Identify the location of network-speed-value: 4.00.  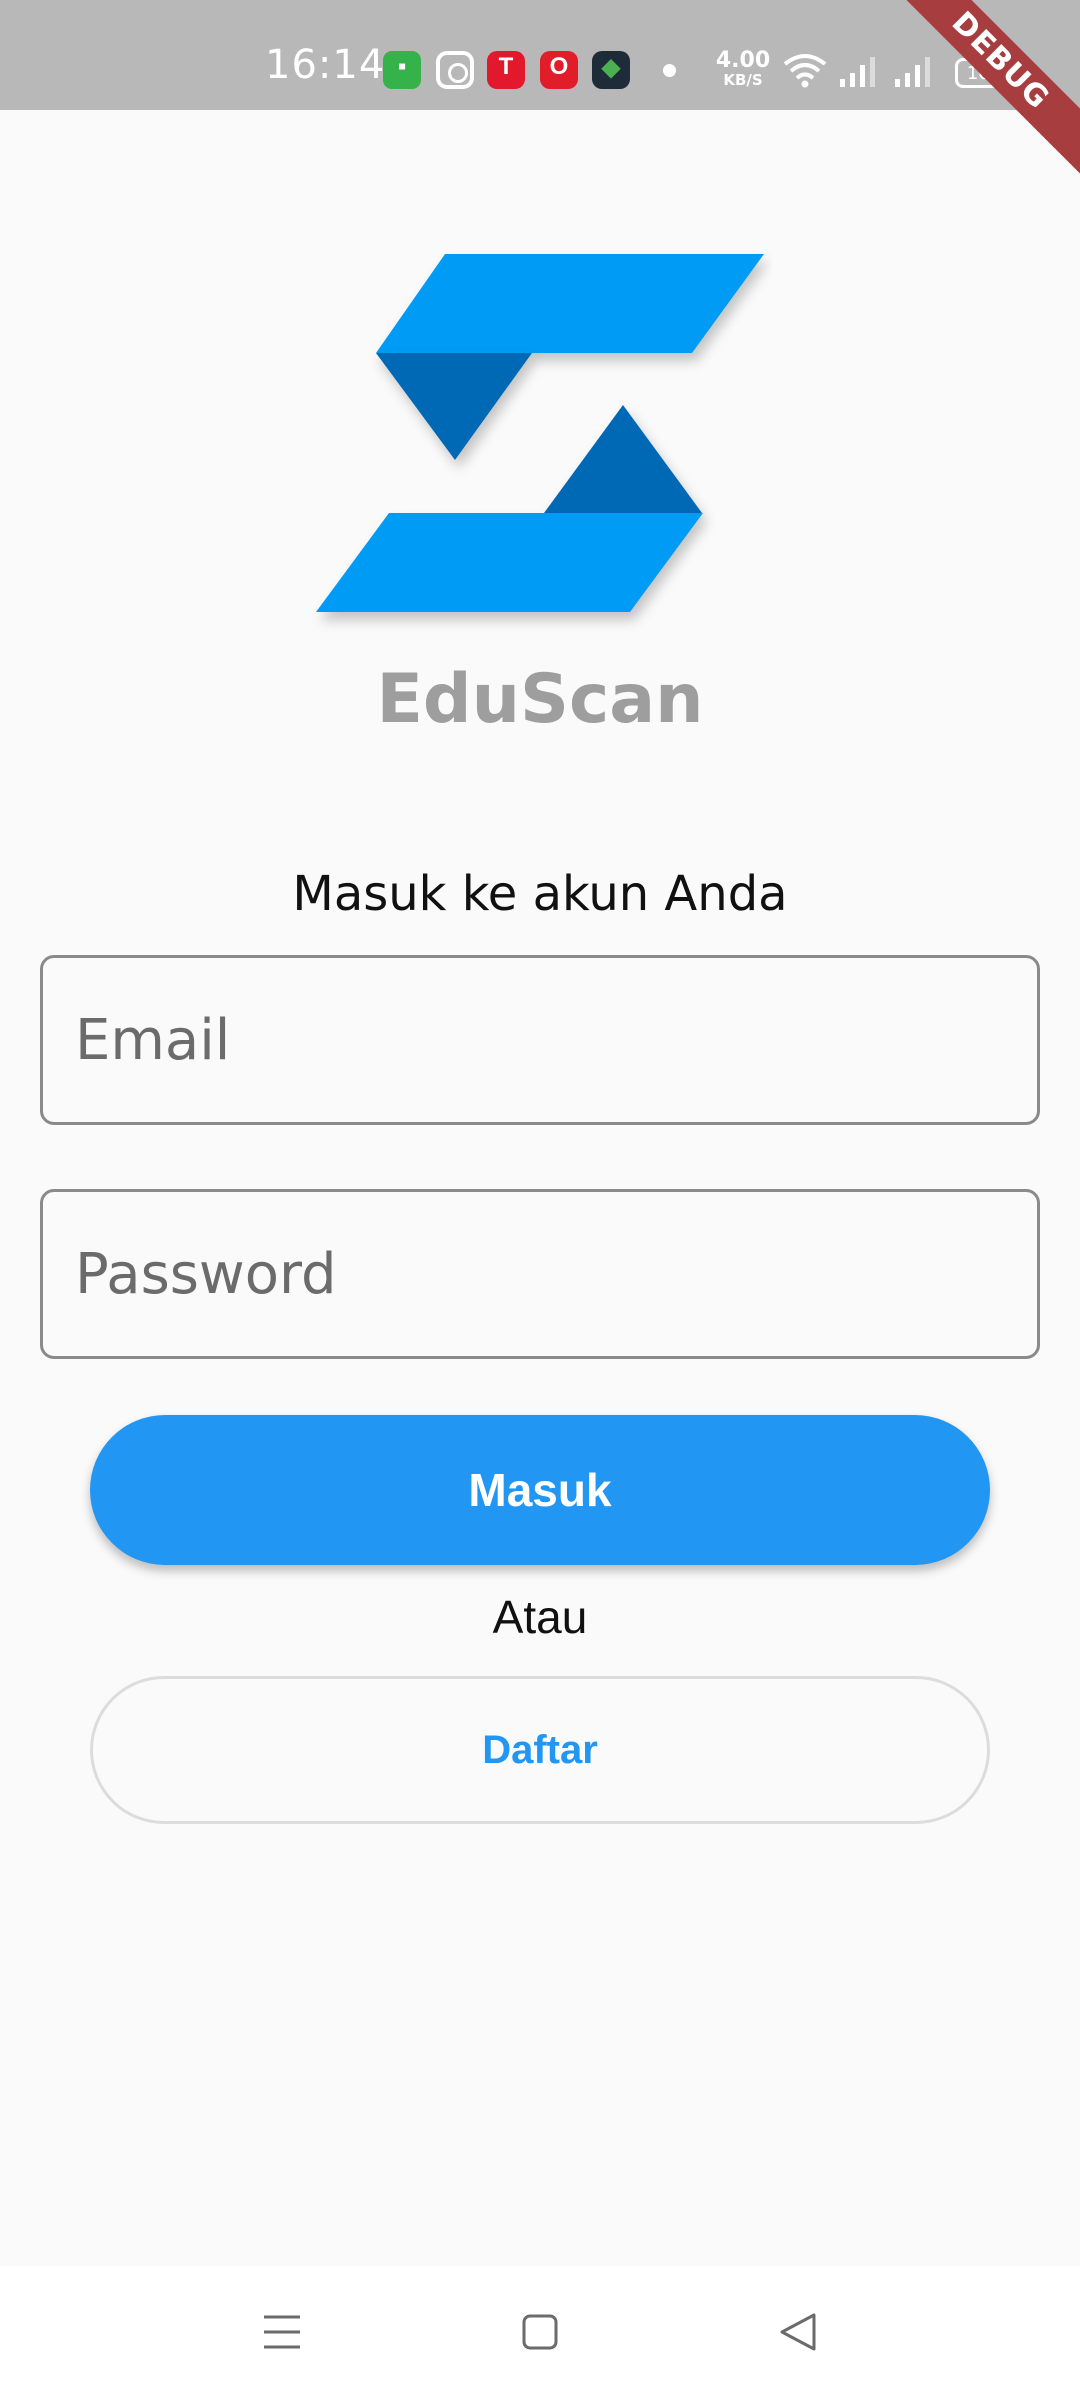
(743, 60).